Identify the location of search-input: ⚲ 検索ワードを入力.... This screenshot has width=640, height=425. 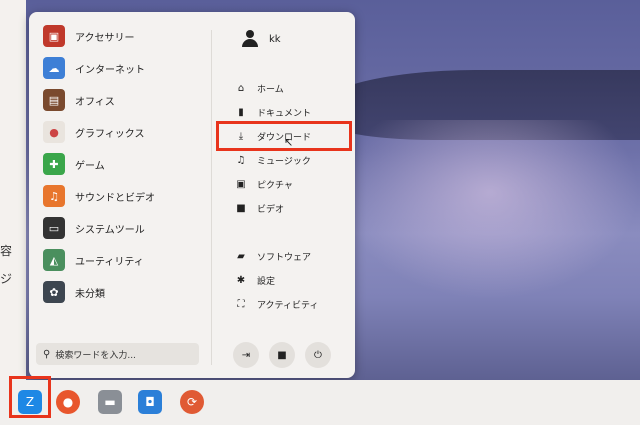
(117, 354).